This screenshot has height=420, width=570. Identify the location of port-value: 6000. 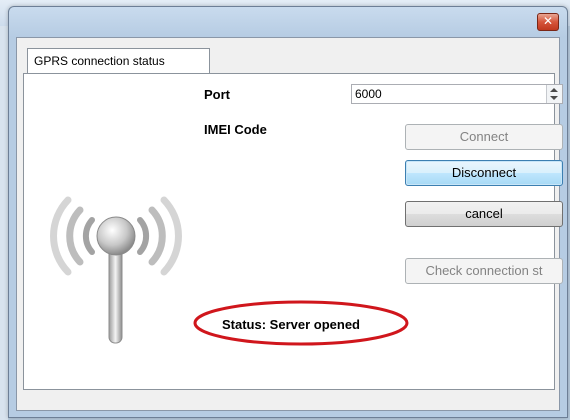
(368, 94).